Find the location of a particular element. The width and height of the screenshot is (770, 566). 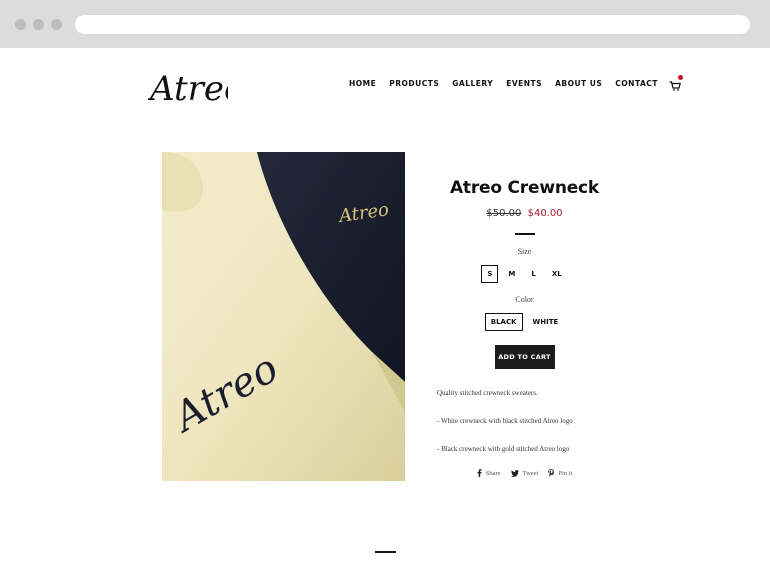

color-option-black: BLACK is located at coordinates (503, 322).